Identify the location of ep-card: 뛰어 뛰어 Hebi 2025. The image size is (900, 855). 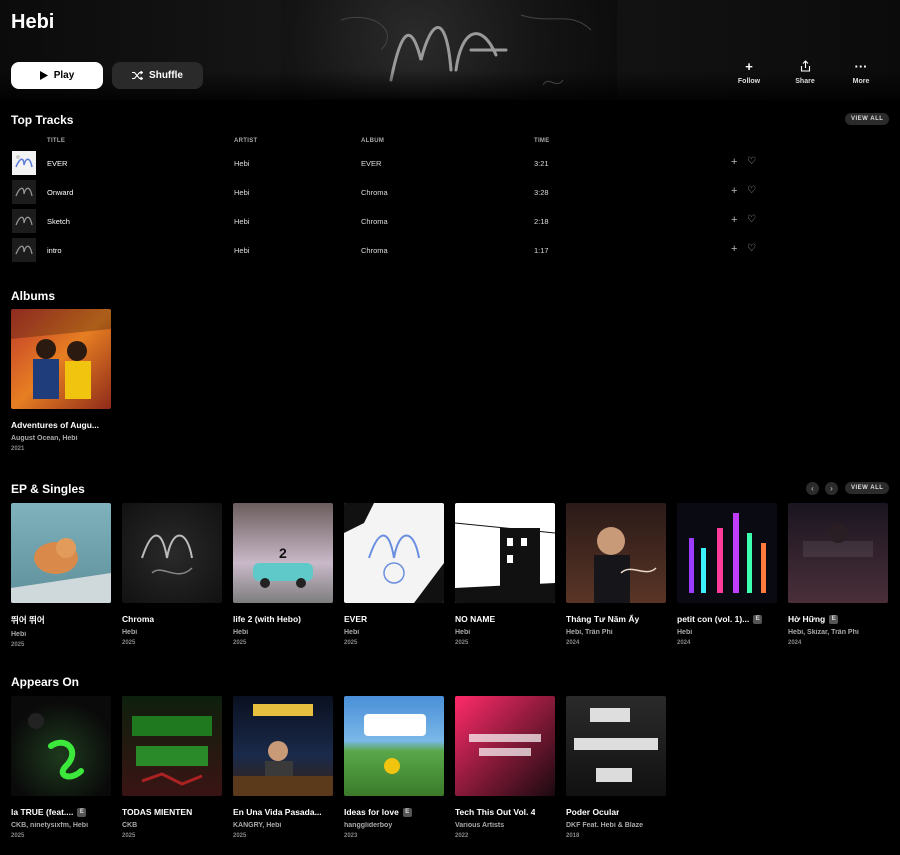
(61, 575).